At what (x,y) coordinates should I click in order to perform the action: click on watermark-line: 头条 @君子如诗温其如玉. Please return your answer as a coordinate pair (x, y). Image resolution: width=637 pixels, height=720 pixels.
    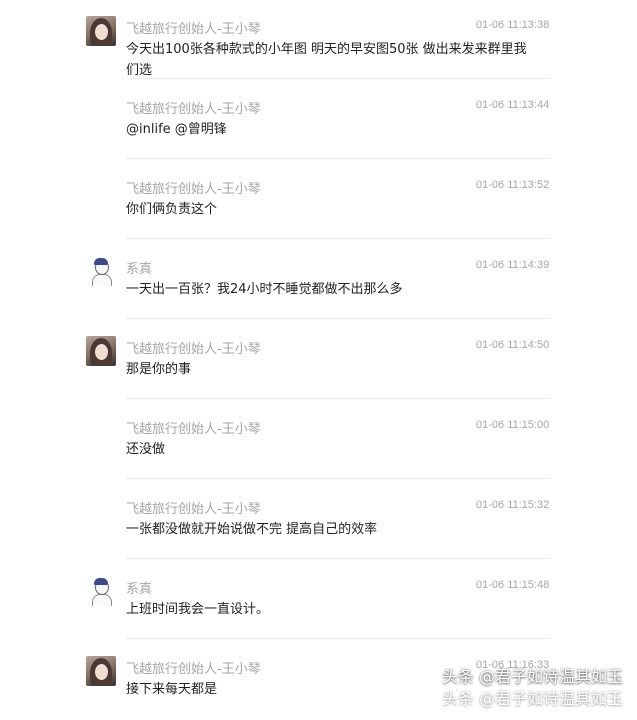
    Looking at the image, I should click on (532, 676).